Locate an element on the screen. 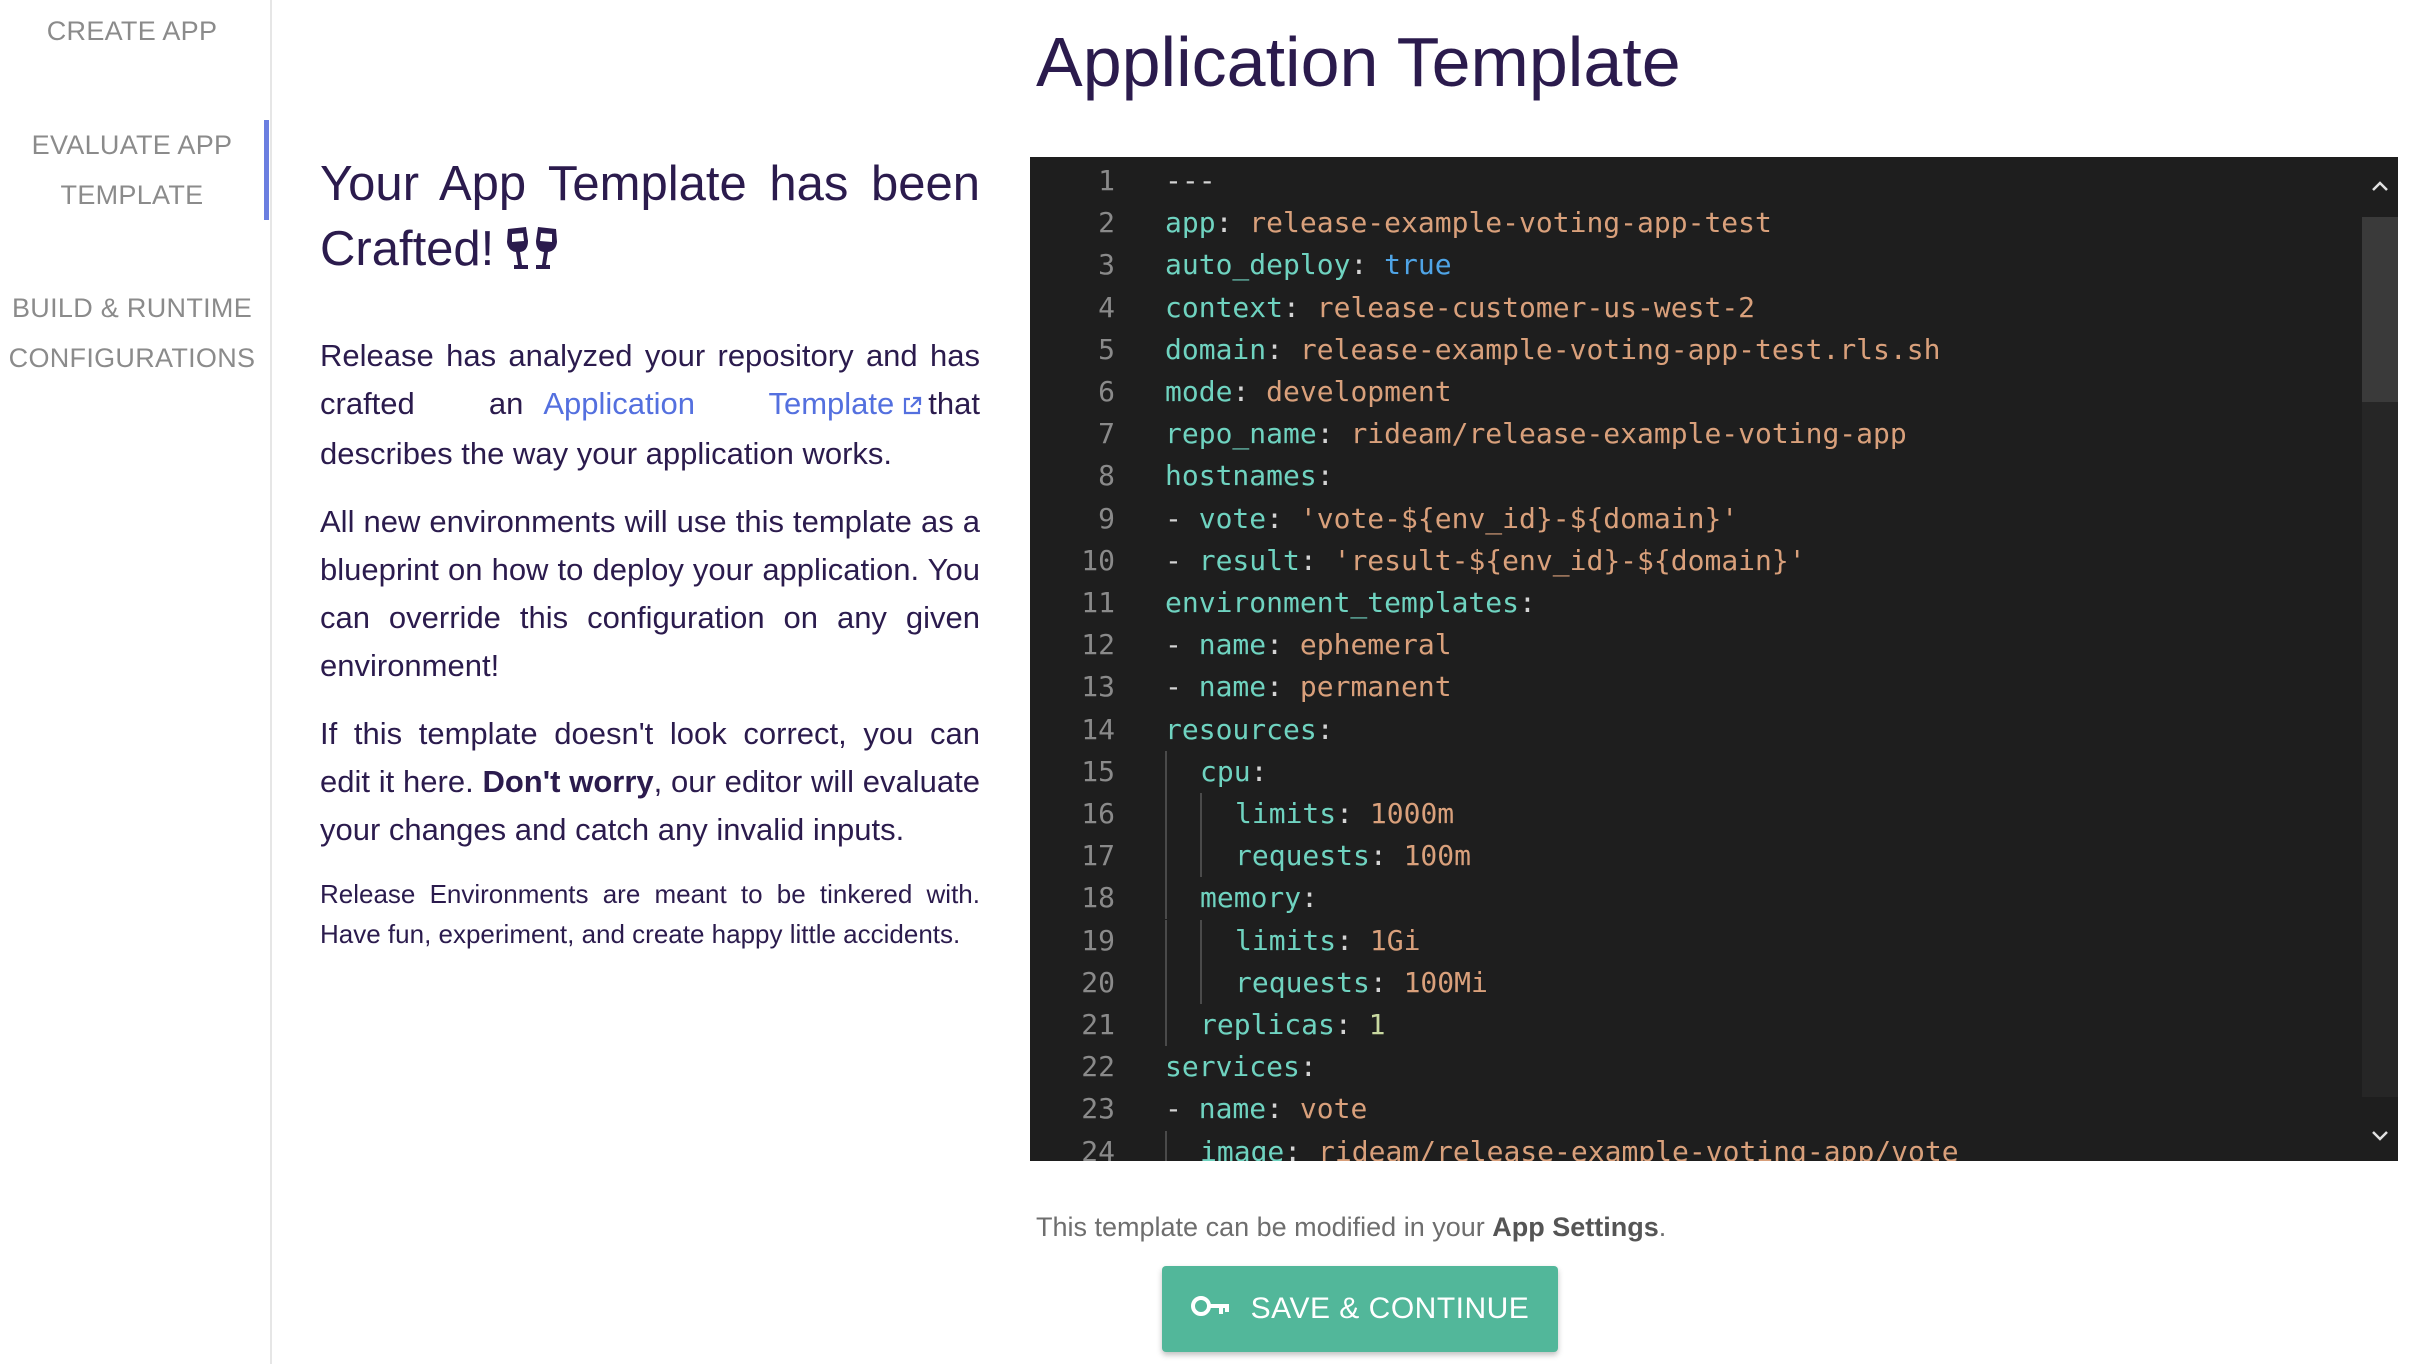 This screenshot has height=1364, width=2412. save-and-continue-button: SAVE & CONTINUE is located at coordinates (1360, 1309).